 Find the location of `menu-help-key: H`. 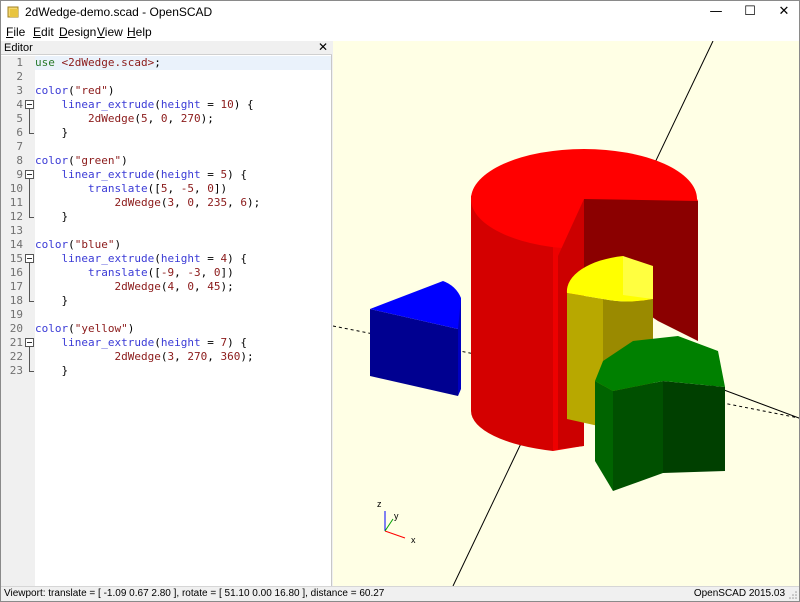

menu-help-key: H is located at coordinates (131, 32).